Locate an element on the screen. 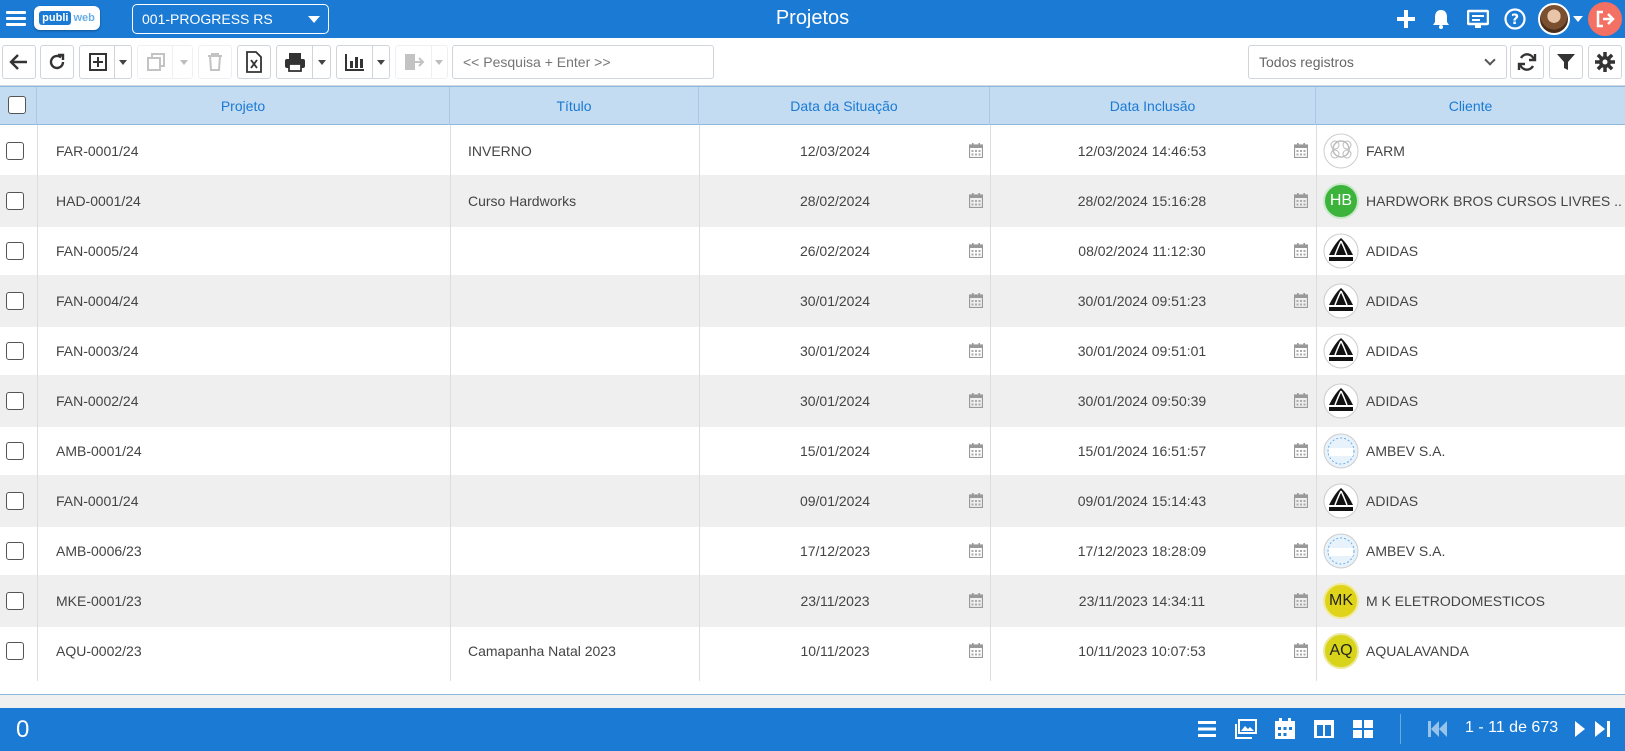 The height and width of the screenshot is (751, 1625). cell-projeto: AMB-0001/24 is located at coordinates (246, 451).